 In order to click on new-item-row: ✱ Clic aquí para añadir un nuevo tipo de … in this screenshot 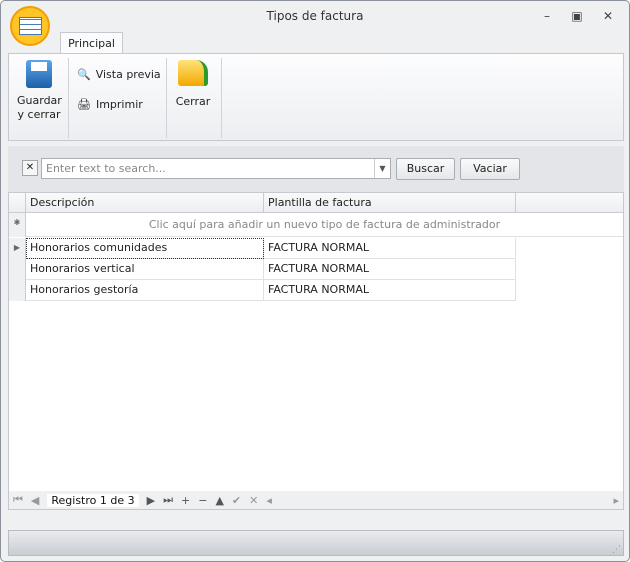, I will do `click(316, 225)`.